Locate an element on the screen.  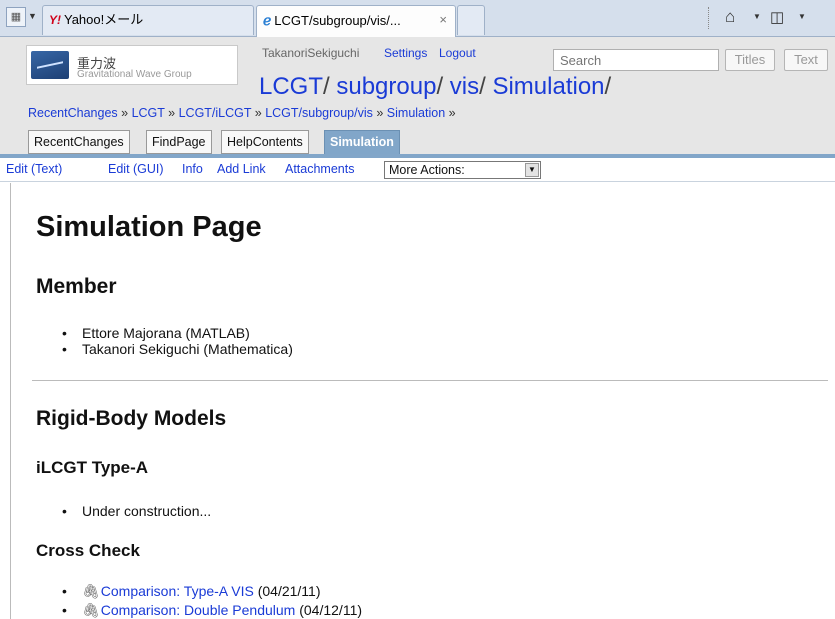
edit-gui-link: Edit (GUI) is located at coordinates (136, 169).